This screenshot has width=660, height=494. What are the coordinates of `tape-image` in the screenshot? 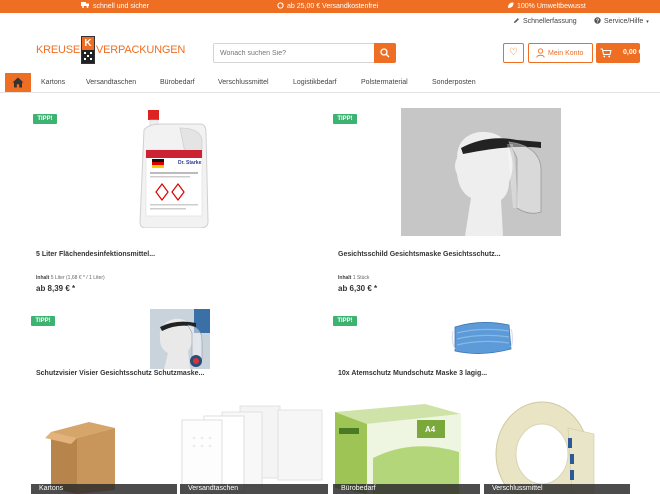 It's located at (545, 447).